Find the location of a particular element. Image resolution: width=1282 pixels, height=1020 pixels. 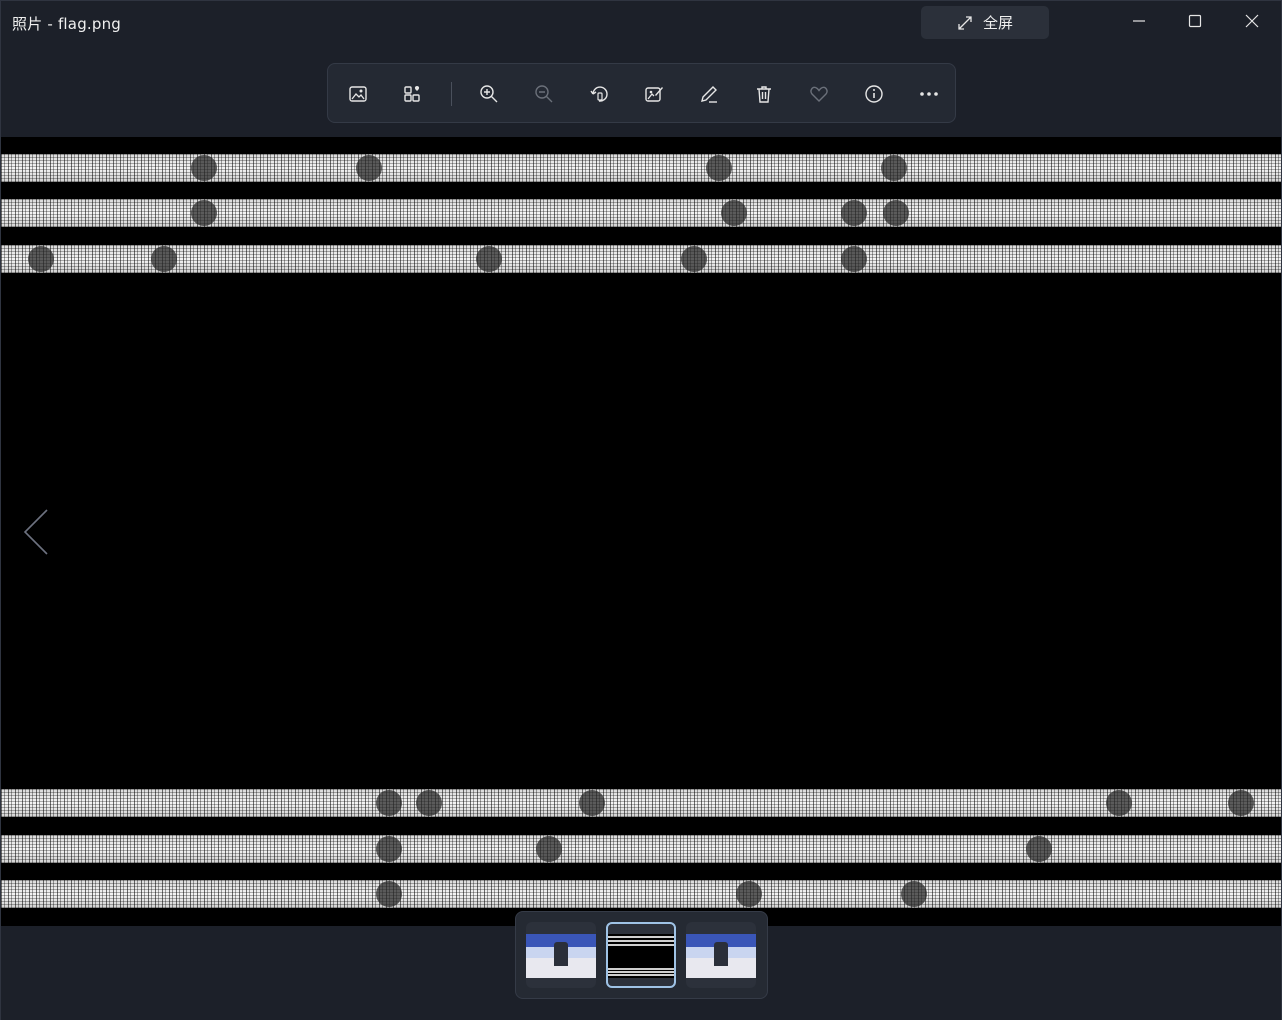

minimize-icon is located at coordinates (1139, 21).